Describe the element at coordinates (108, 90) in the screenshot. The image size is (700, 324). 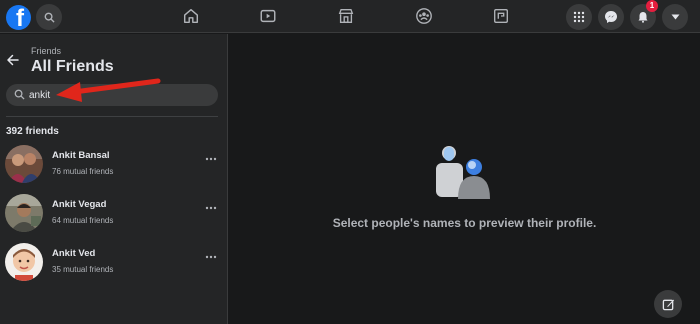
I see `annotation-arrow` at that location.